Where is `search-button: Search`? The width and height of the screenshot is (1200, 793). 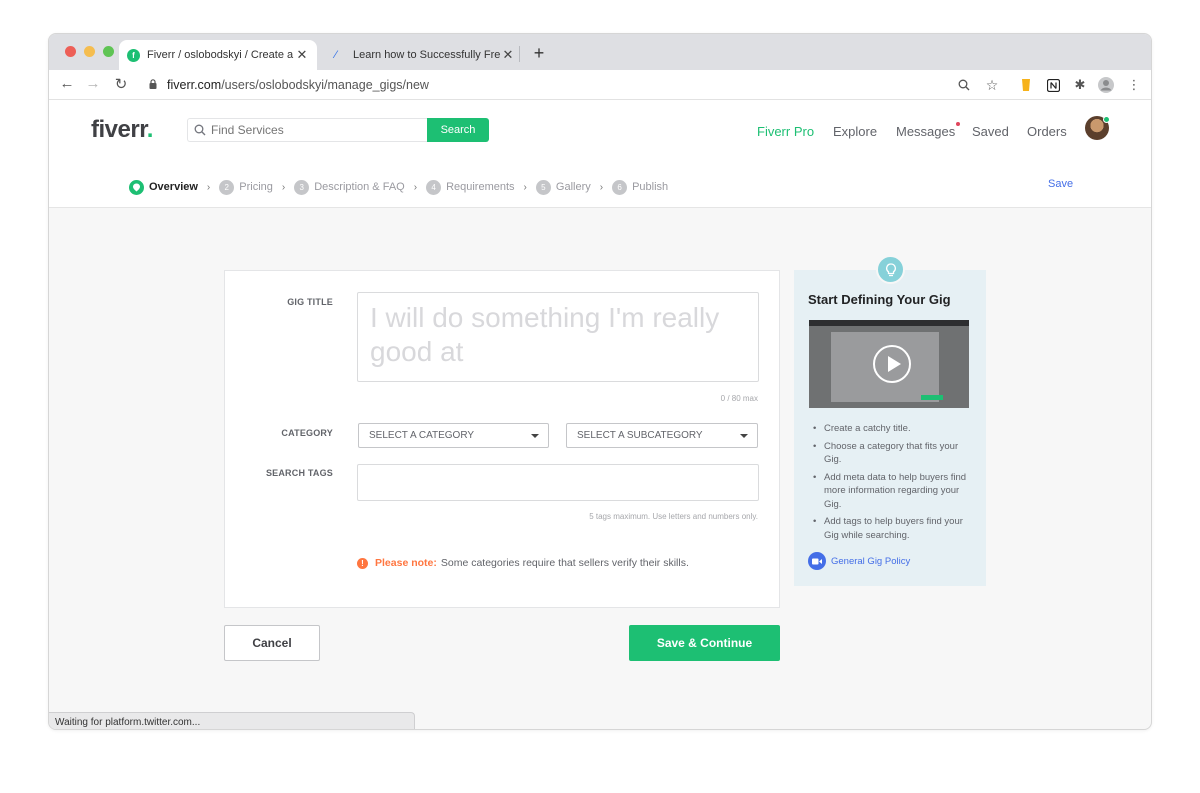 search-button: Search is located at coordinates (458, 130).